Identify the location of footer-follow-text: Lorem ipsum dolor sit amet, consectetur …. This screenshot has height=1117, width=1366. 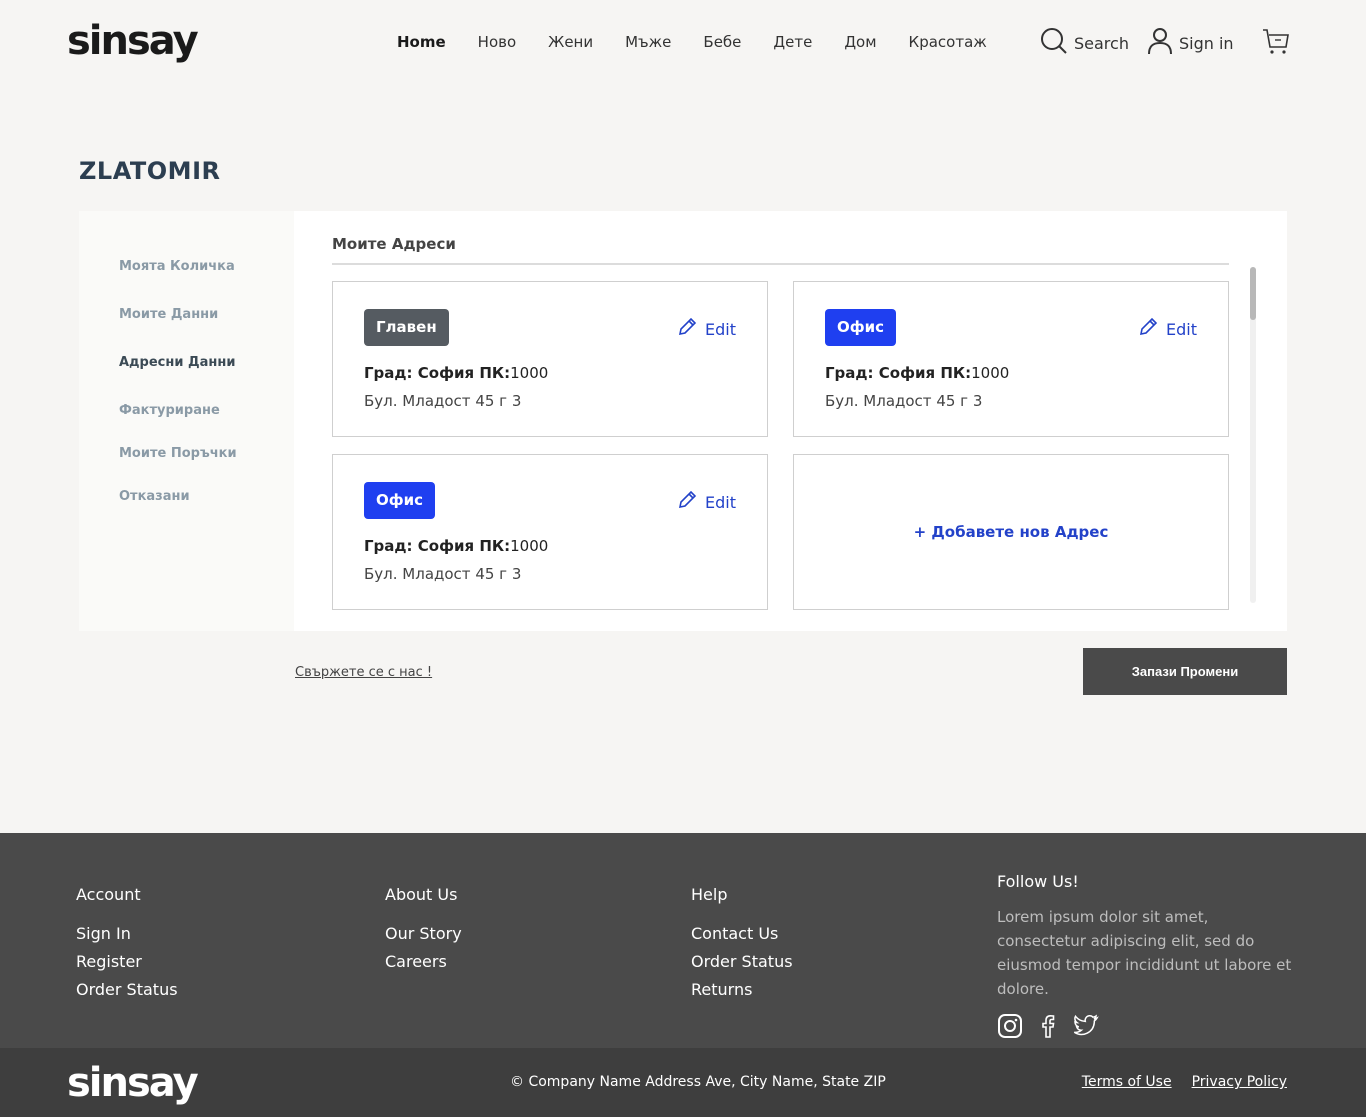
(1144, 953).